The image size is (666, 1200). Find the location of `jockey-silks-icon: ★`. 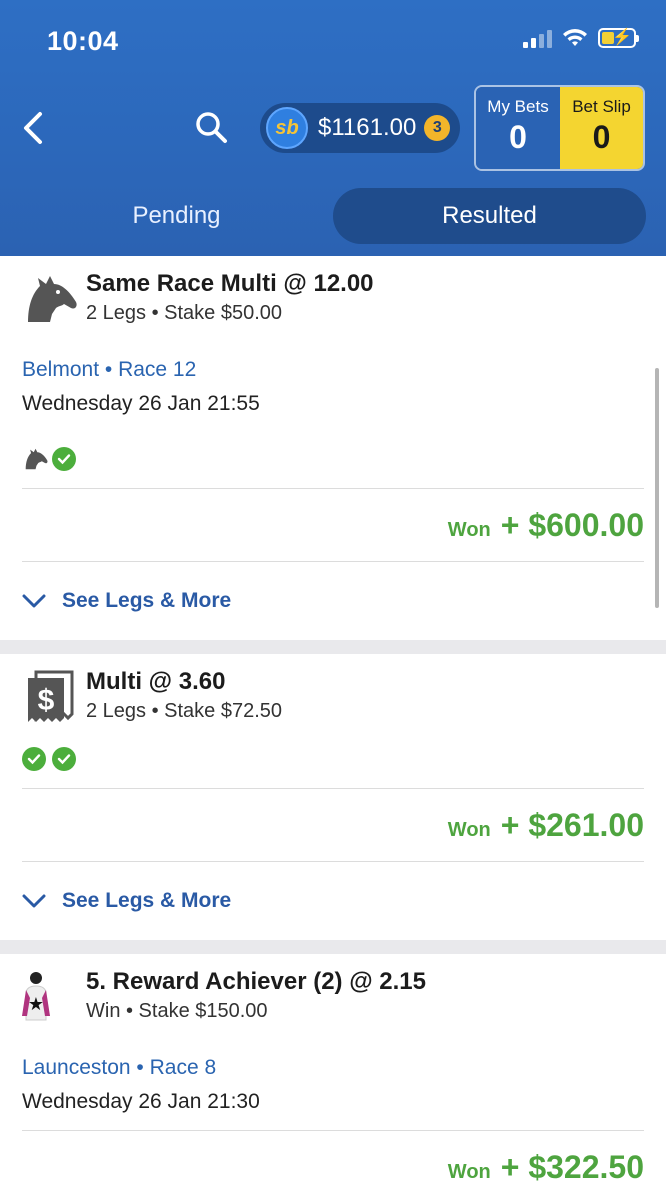

jockey-silks-icon: ★ is located at coordinates (36, 996).